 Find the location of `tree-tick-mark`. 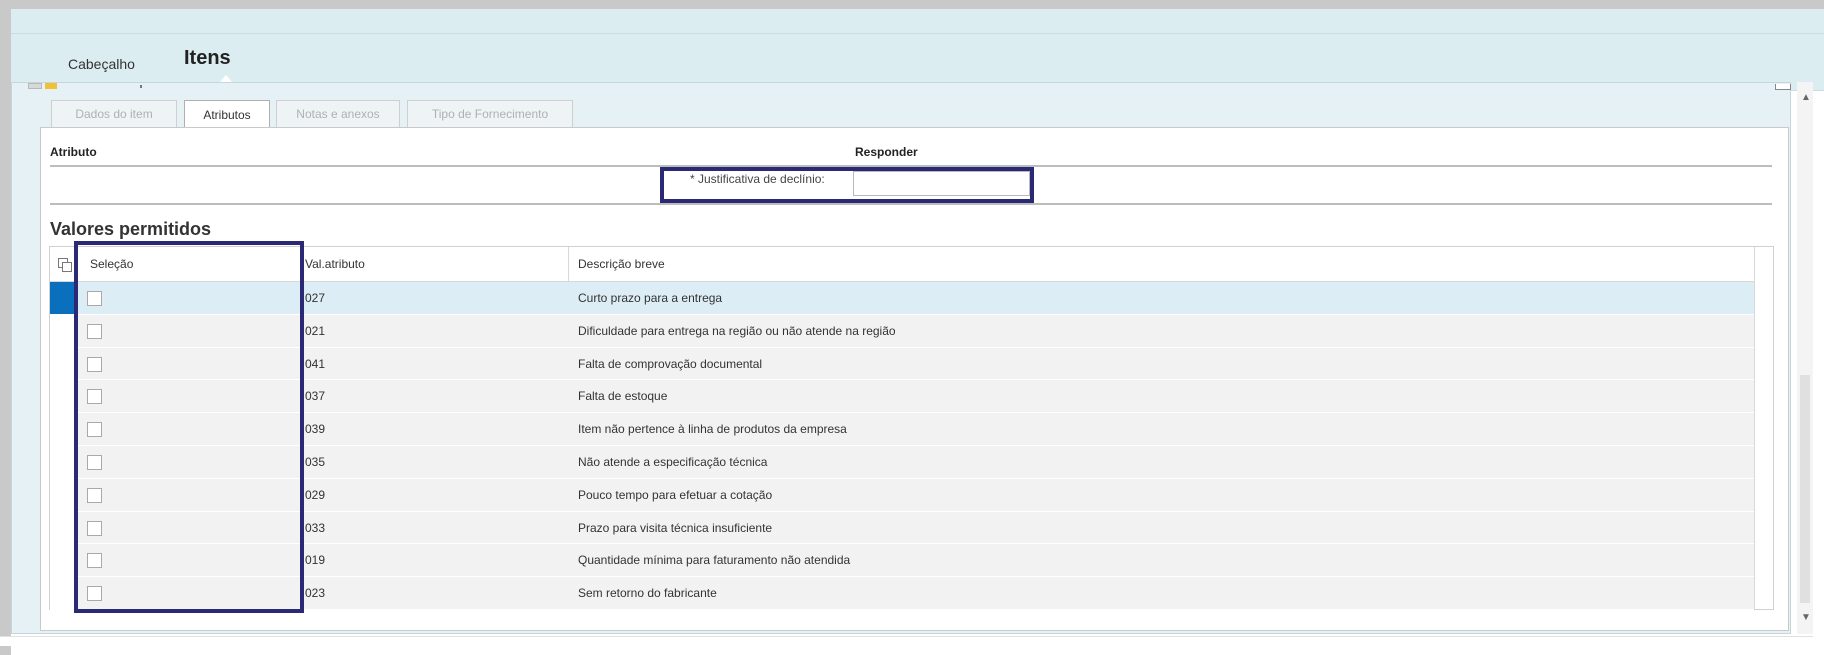

tree-tick-mark is located at coordinates (141, 86).